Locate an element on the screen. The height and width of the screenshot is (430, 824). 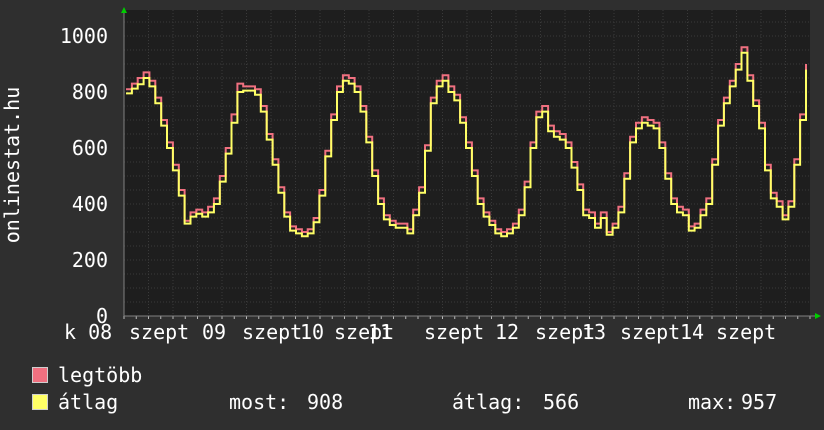
stat-atlag-label: átlag: is located at coordinates (488, 402).